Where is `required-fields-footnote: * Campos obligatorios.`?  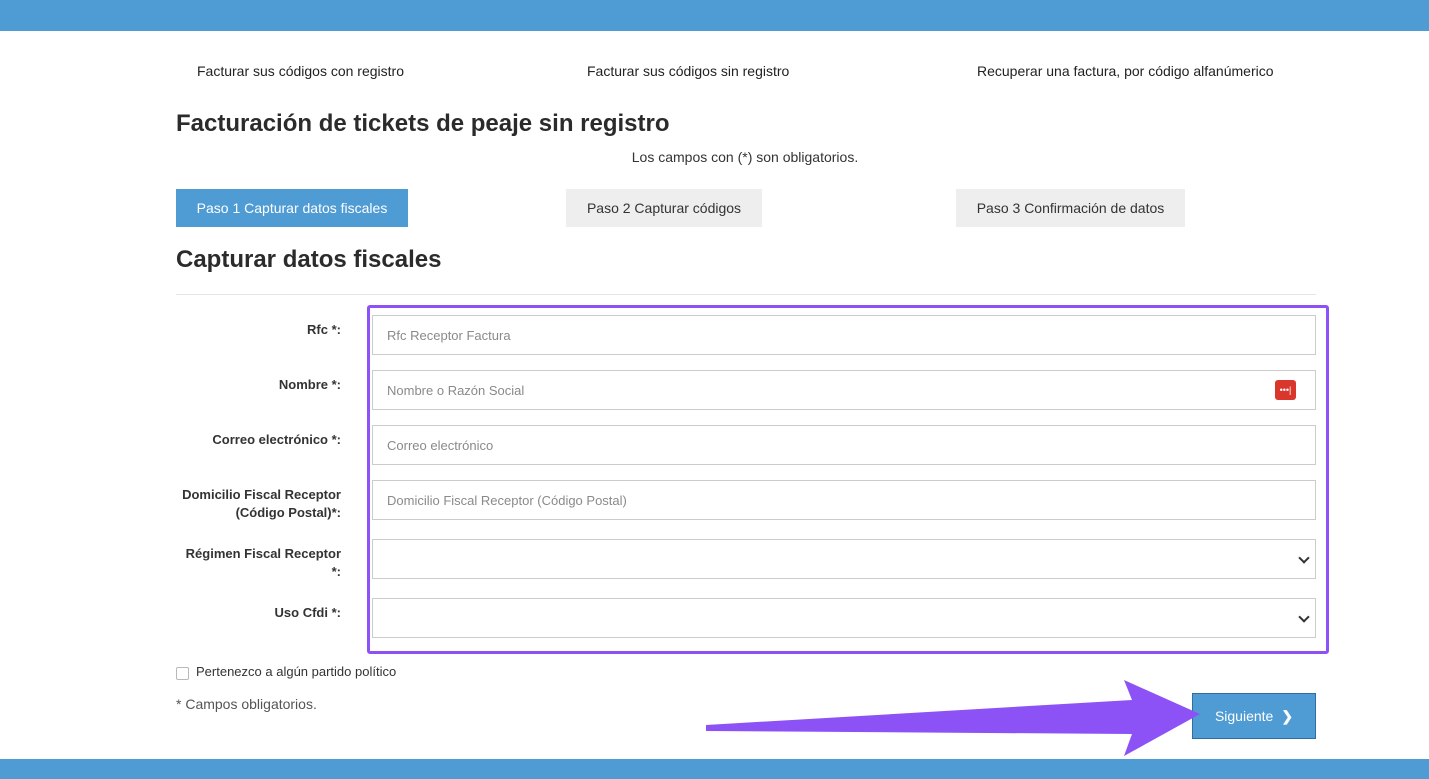
required-fields-footnote: * Campos obligatorios. is located at coordinates (246, 704).